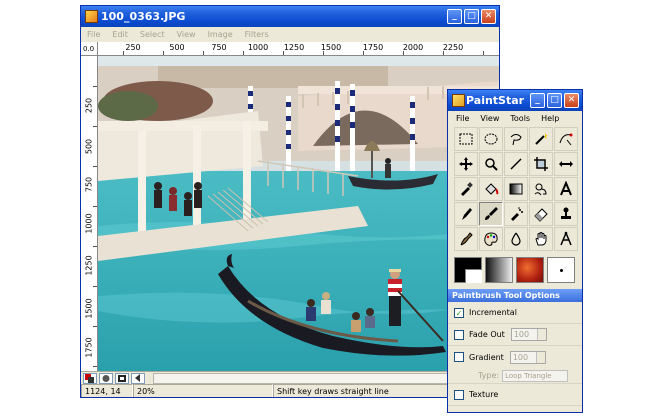 The image size is (664, 420). What do you see at coordinates (488, 16) in the screenshot?
I see `close-button: ✕` at bounding box center [488, 16].